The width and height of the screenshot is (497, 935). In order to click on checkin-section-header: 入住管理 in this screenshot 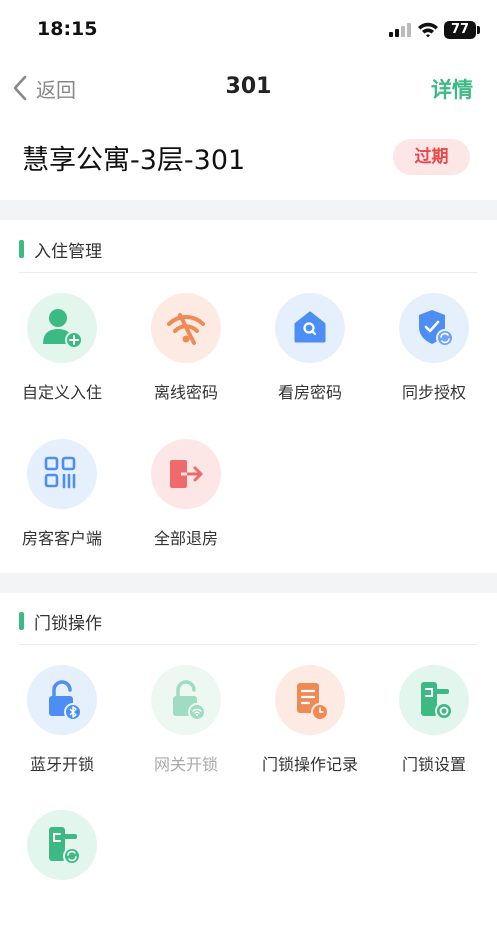, I will do `click(248, 248)`.